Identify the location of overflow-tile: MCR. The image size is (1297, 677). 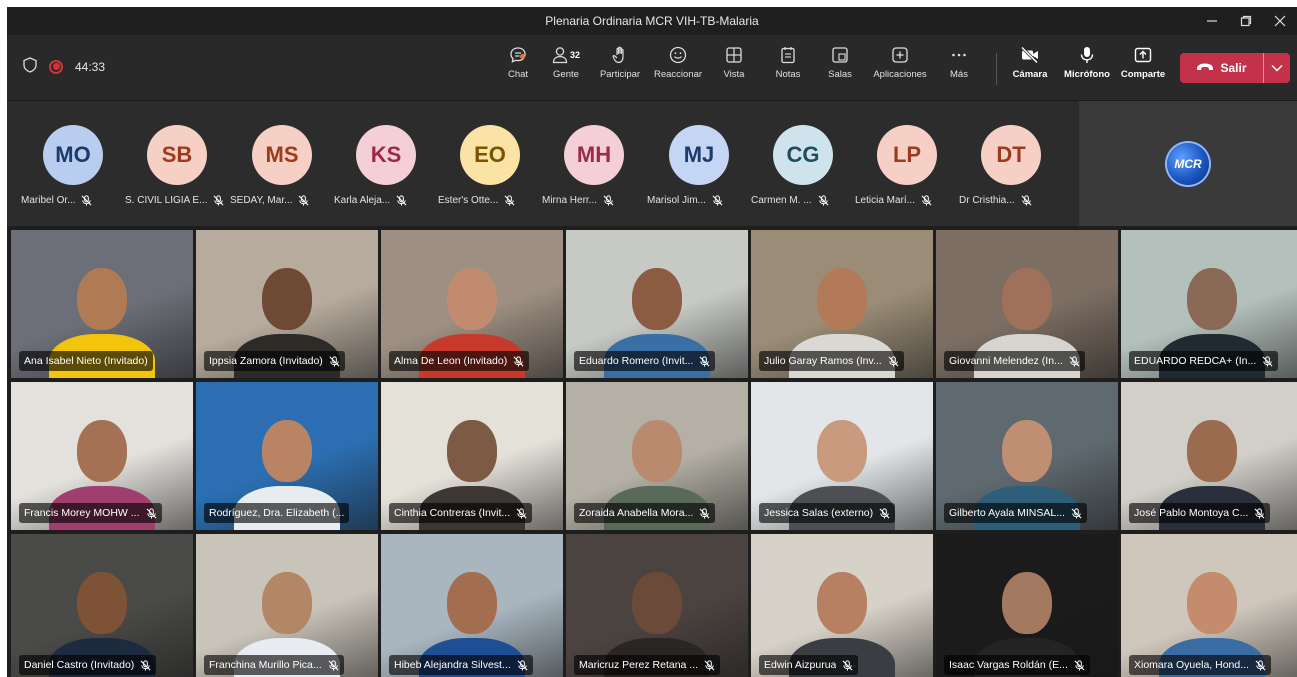
(1188, 163).